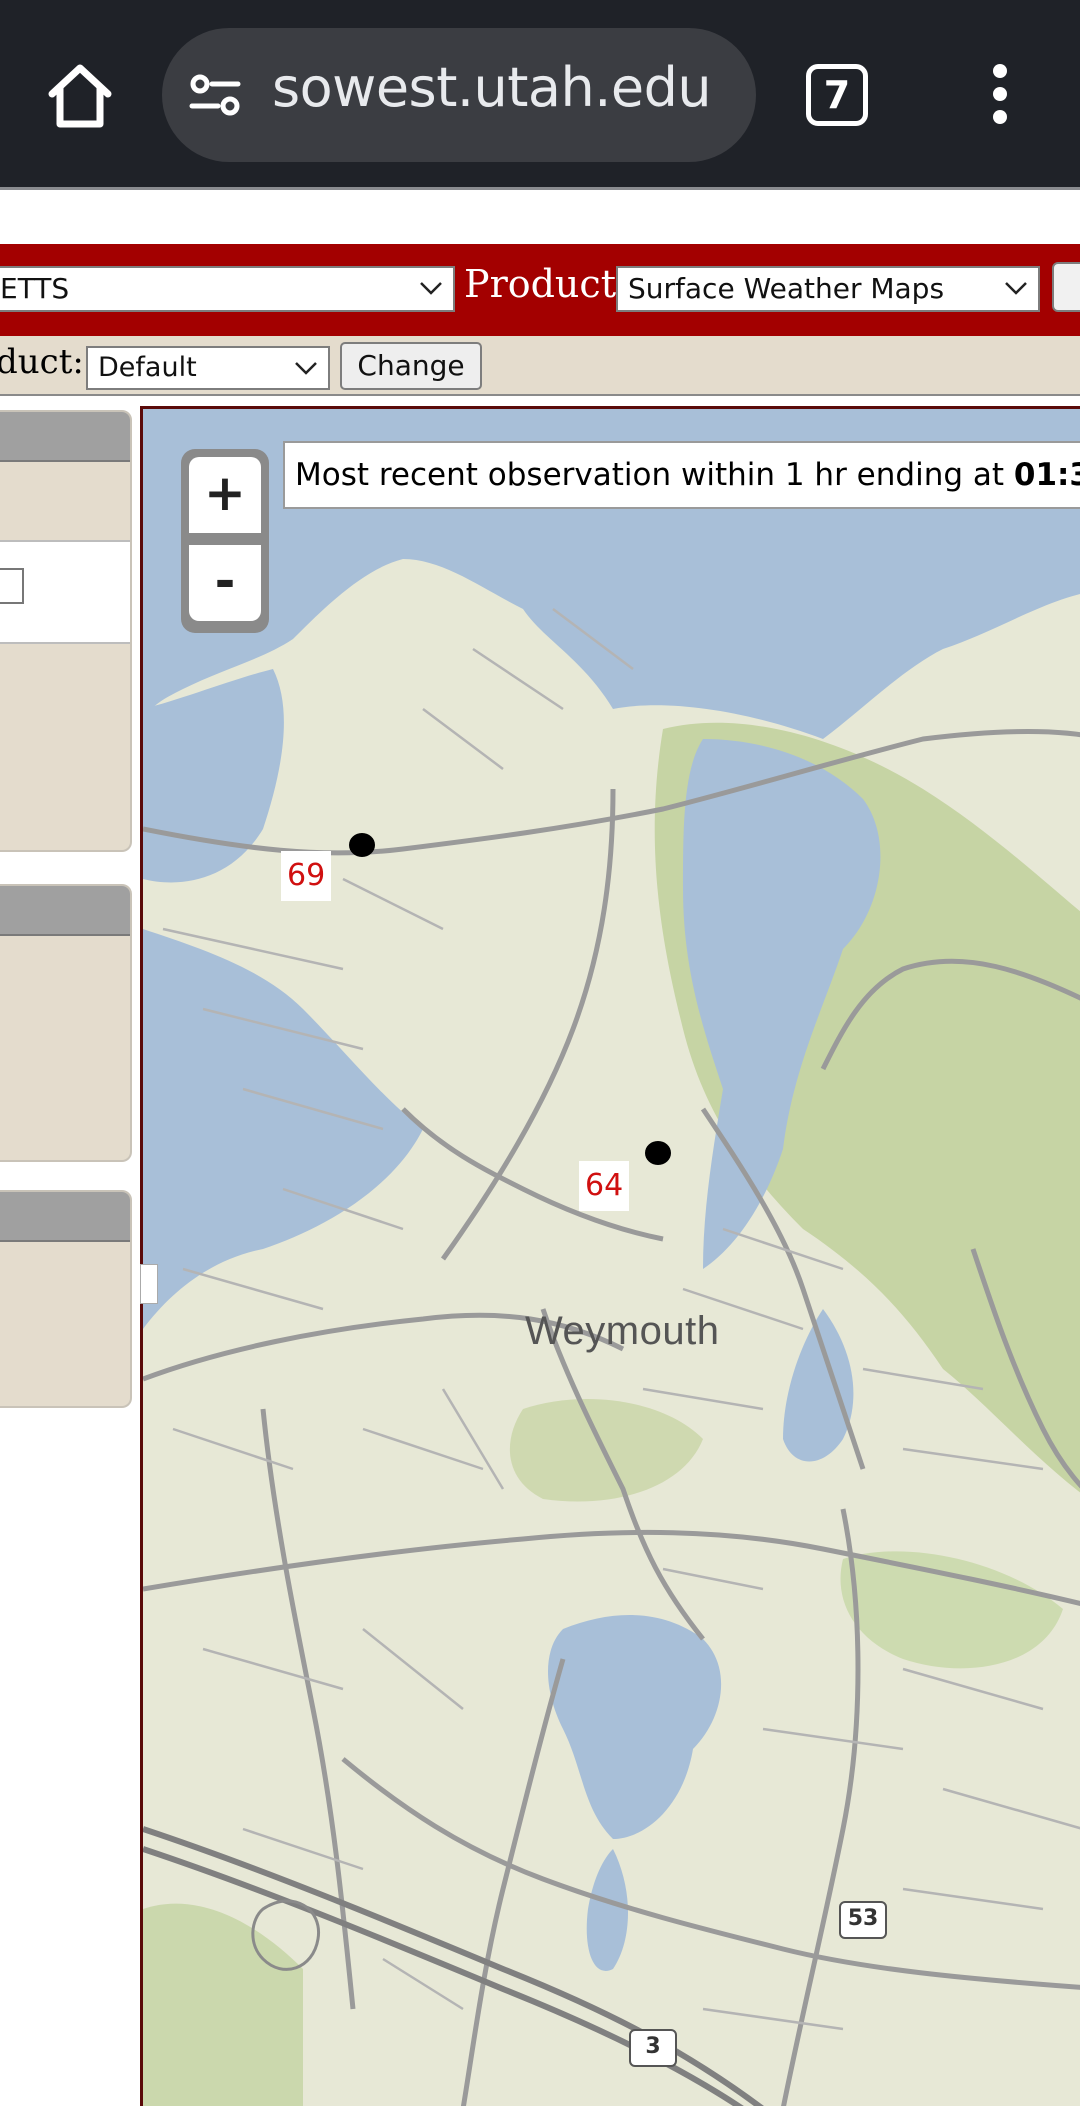  Describe the element at coordinates (216, 96) in the screenshot. I see `site-settings-icon` at that location.